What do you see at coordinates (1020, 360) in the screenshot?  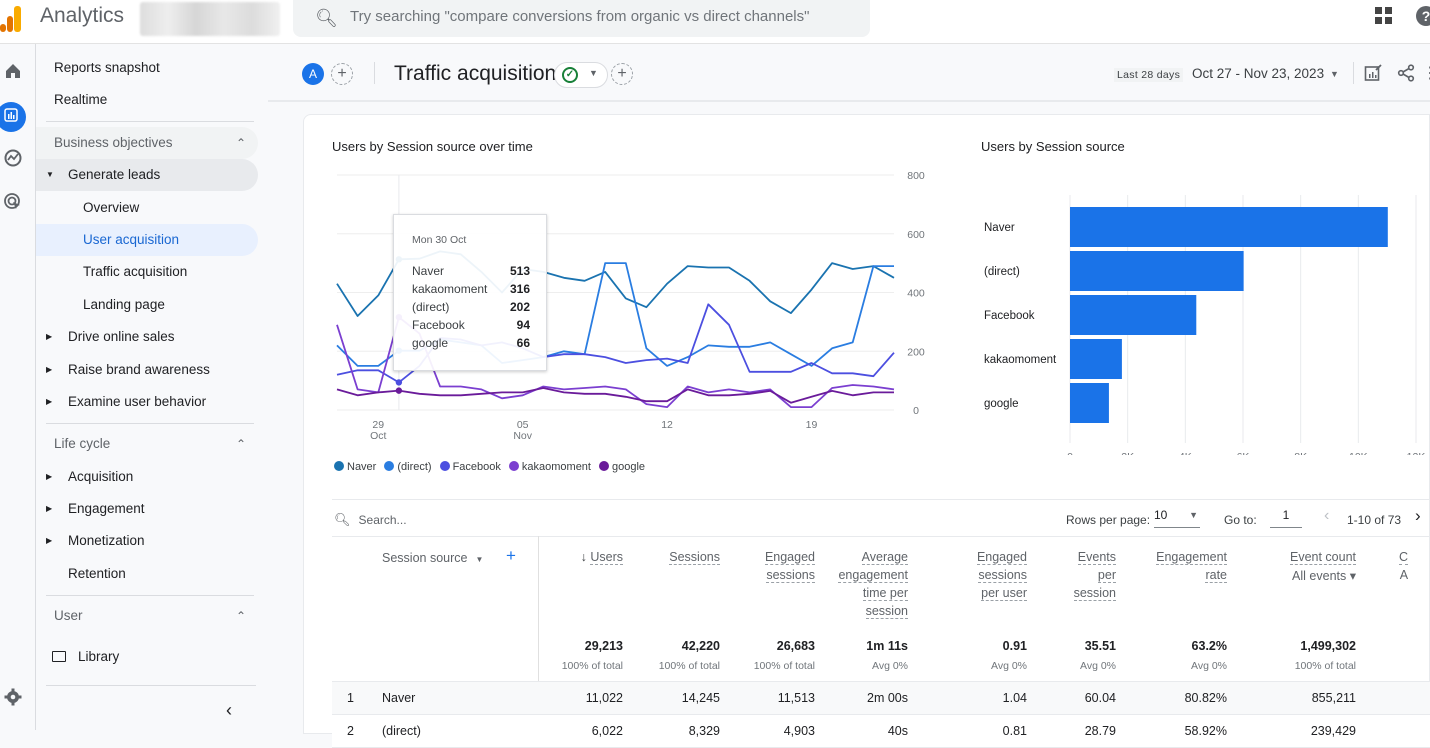 I see `category-label: kakaomoment` at bounding box center [1020, 360].